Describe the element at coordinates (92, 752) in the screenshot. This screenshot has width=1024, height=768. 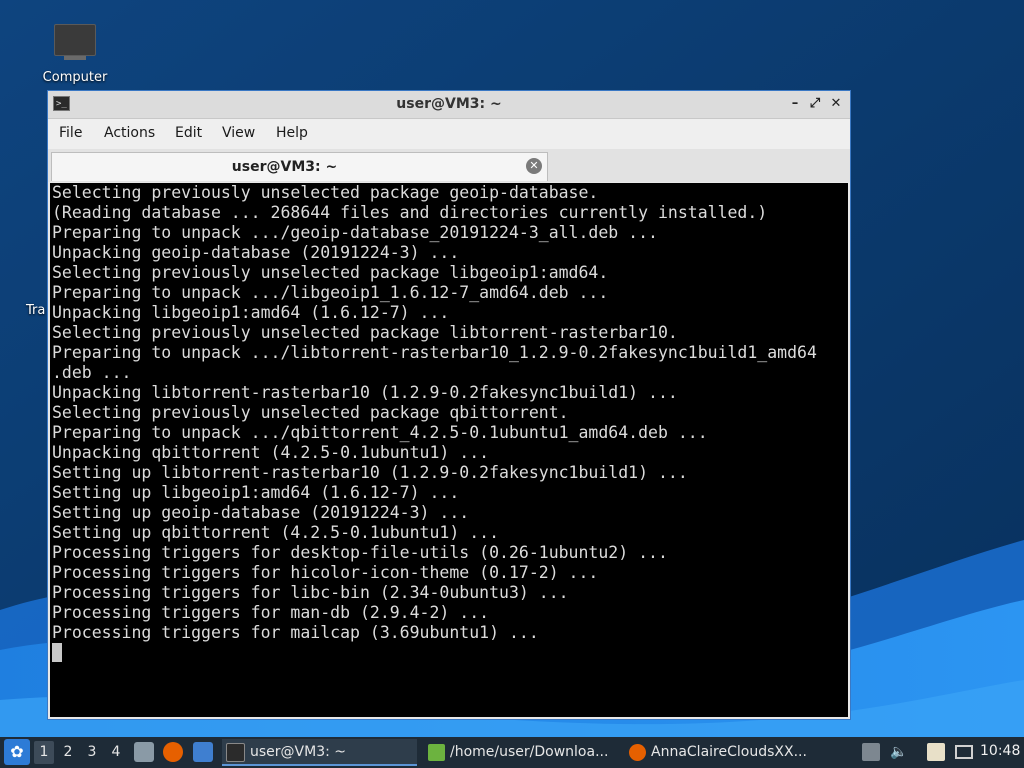
I see `workspace-3: 3` at that location.